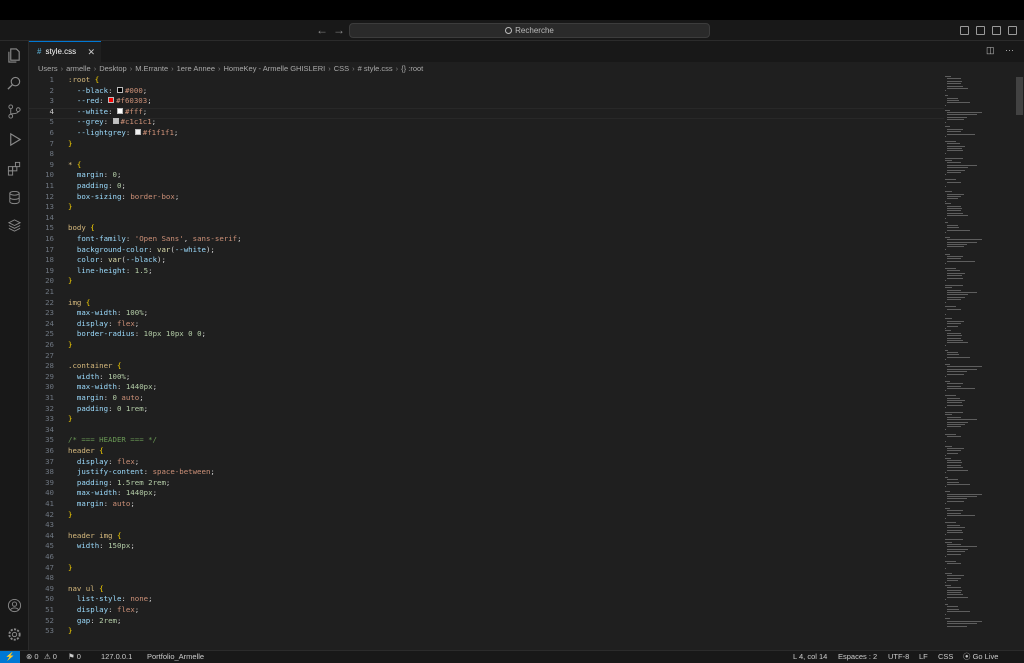  Describe the element at coordinates (898, 657) in the screenshot. I see `encoding: UTF-8` at that location.